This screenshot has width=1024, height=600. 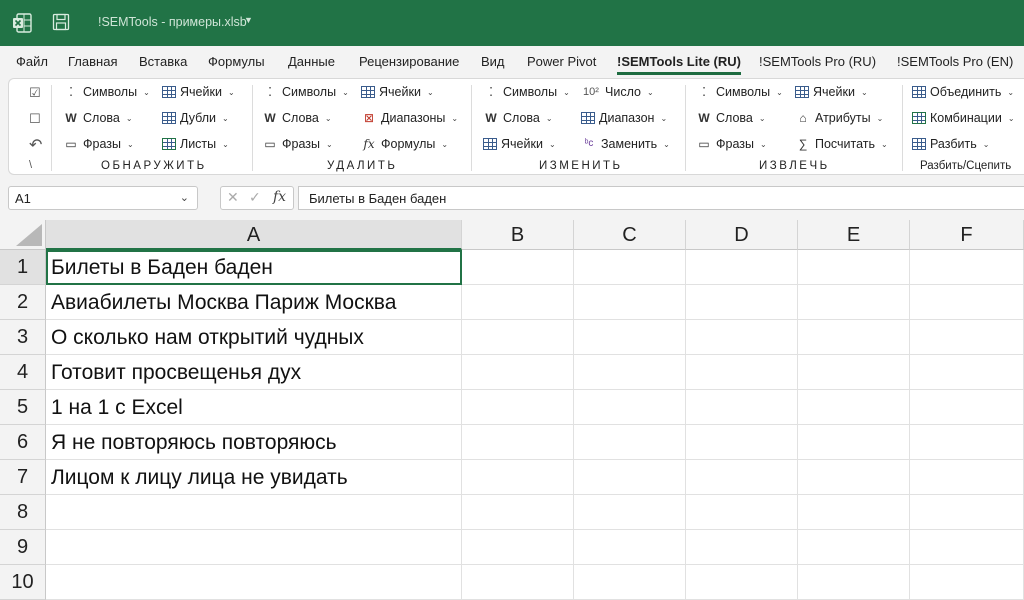 What do you see at coordinates (92, 61) in the screenshot?
I see `tab-home: Главная` at bounding box center [92, 61].